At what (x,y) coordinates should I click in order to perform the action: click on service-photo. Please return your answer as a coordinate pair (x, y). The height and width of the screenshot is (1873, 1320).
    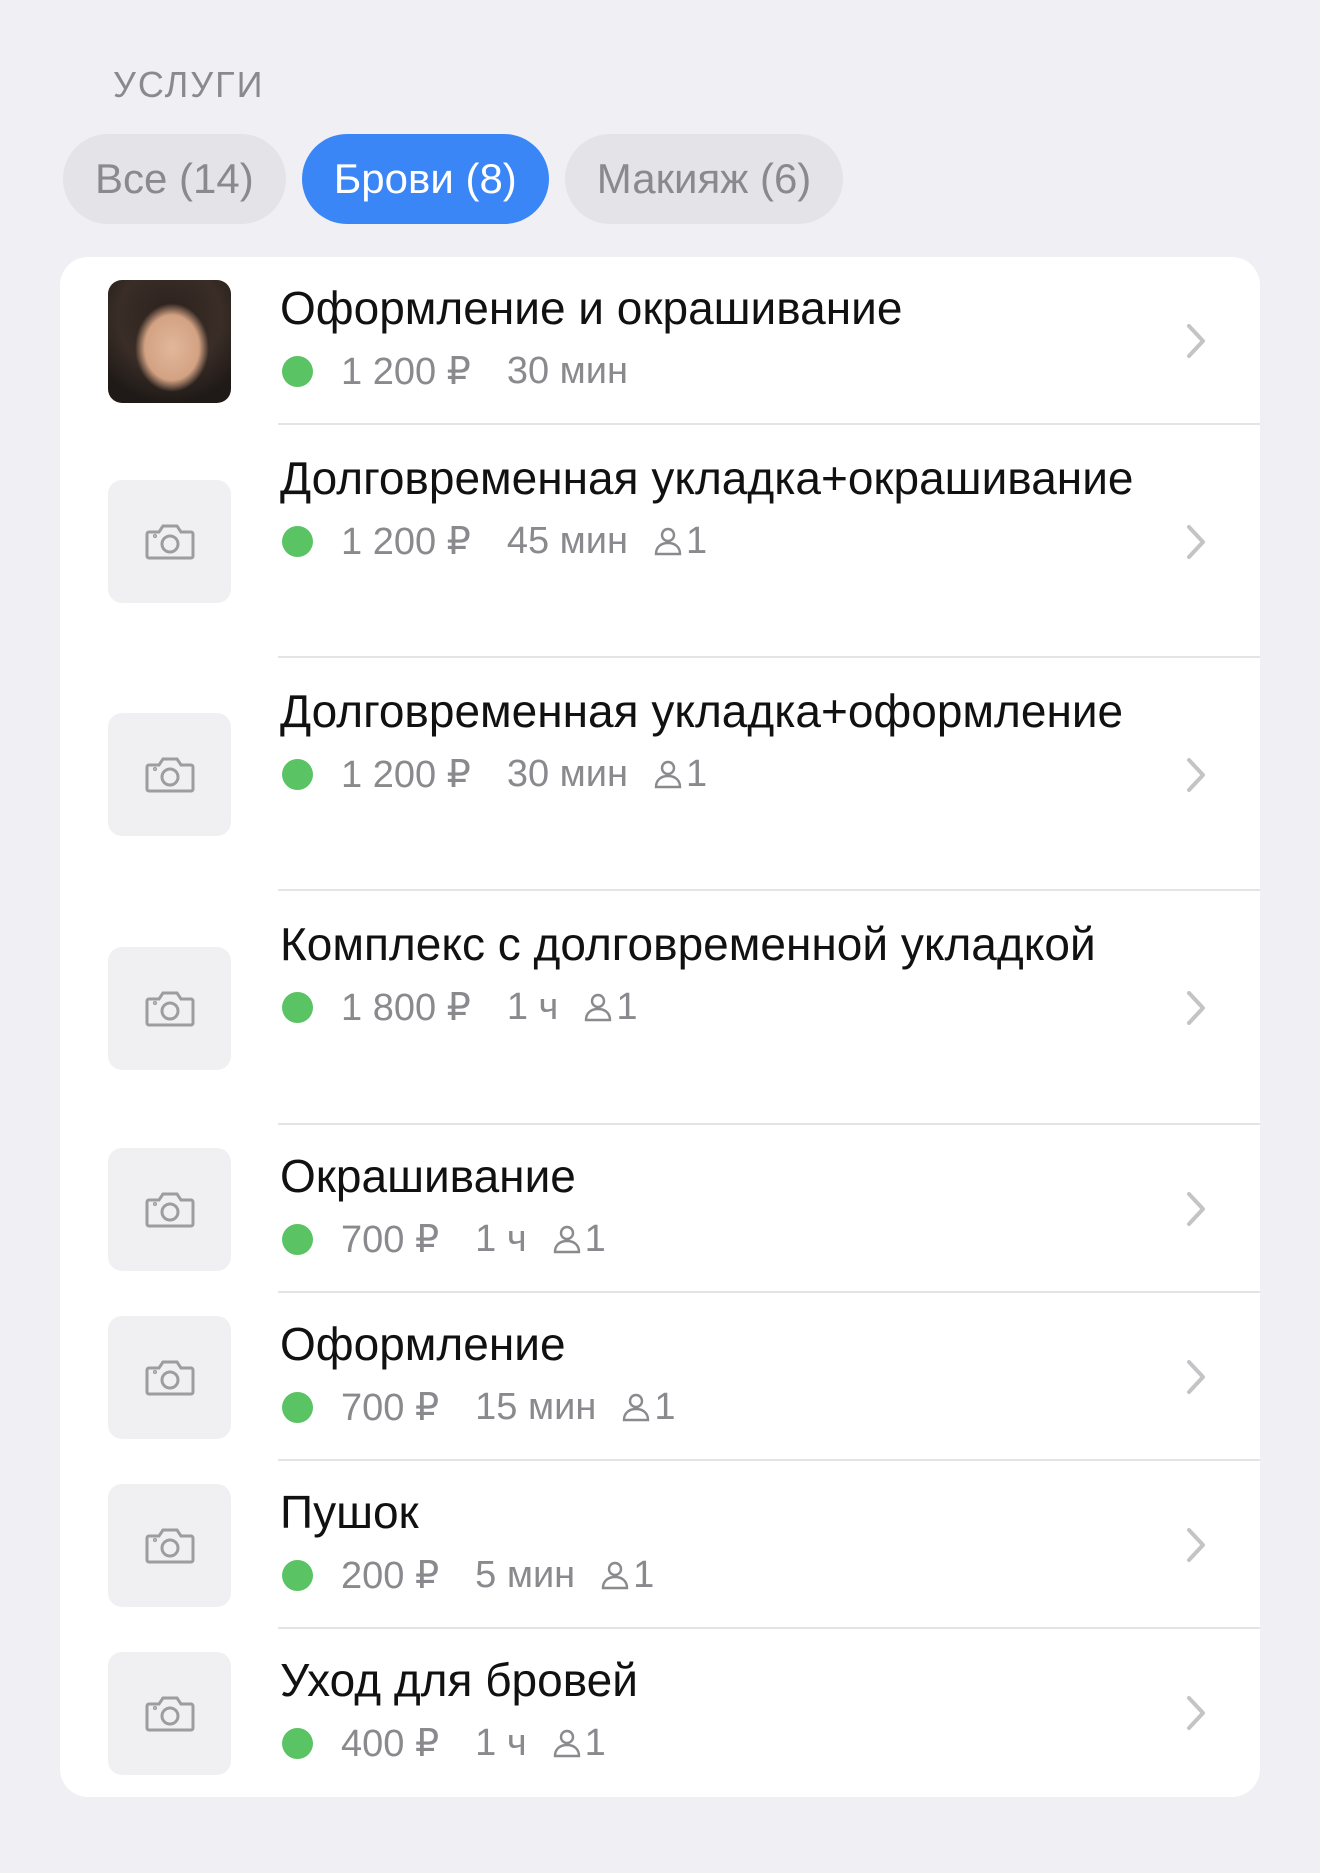
    Looking at the image, I should click on (169, 341).